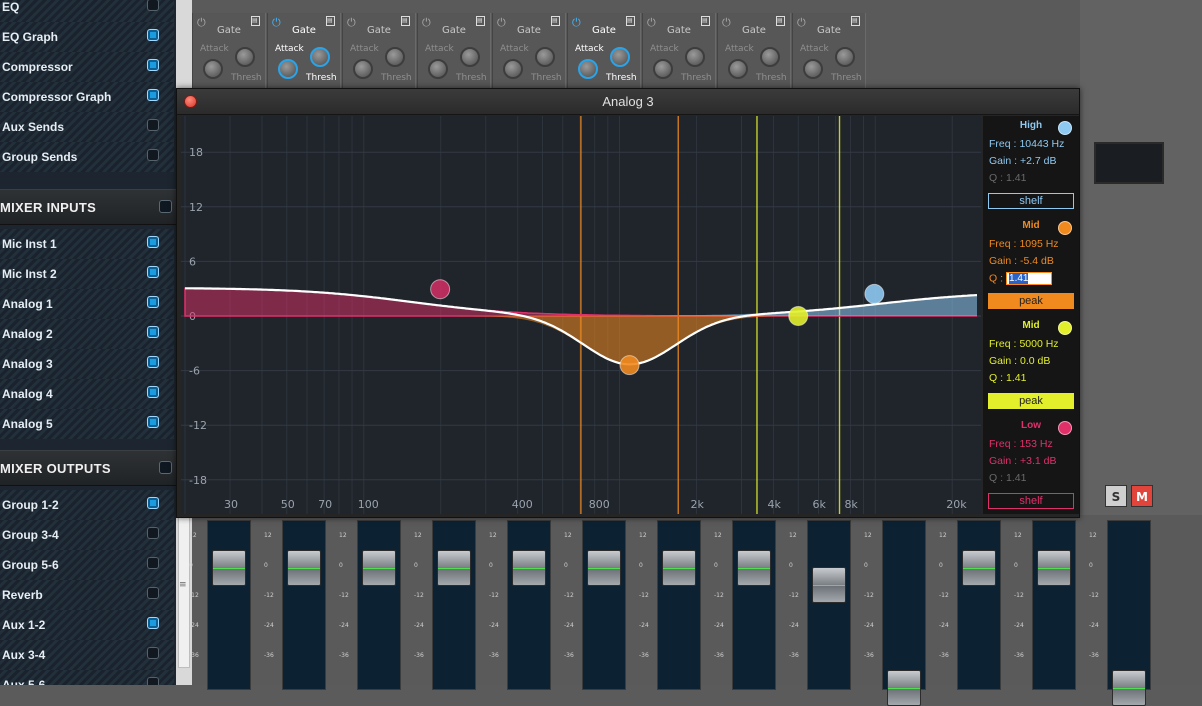  Describe the element at coordinates (1116, 496) in the screenshot. I see `solo-button: S` at that location.